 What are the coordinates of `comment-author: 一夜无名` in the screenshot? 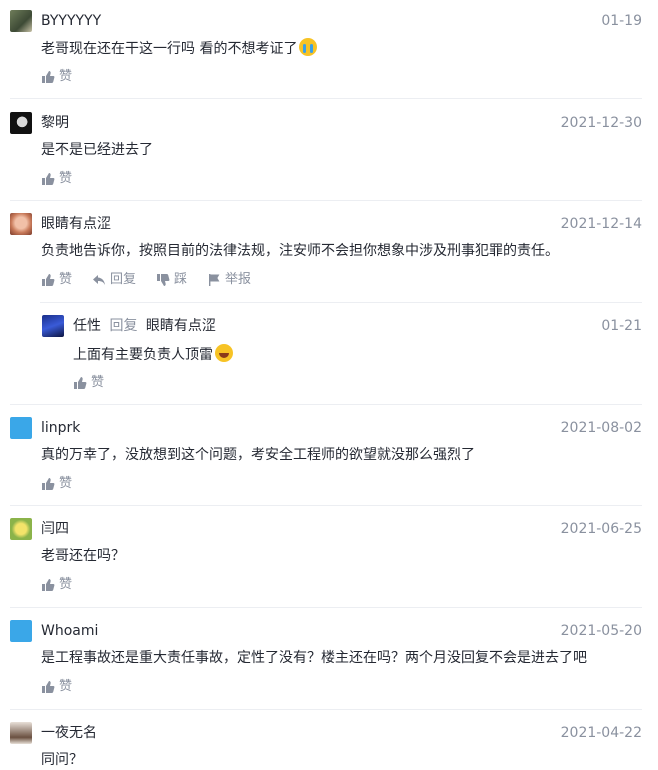 It's located at (69, 733).